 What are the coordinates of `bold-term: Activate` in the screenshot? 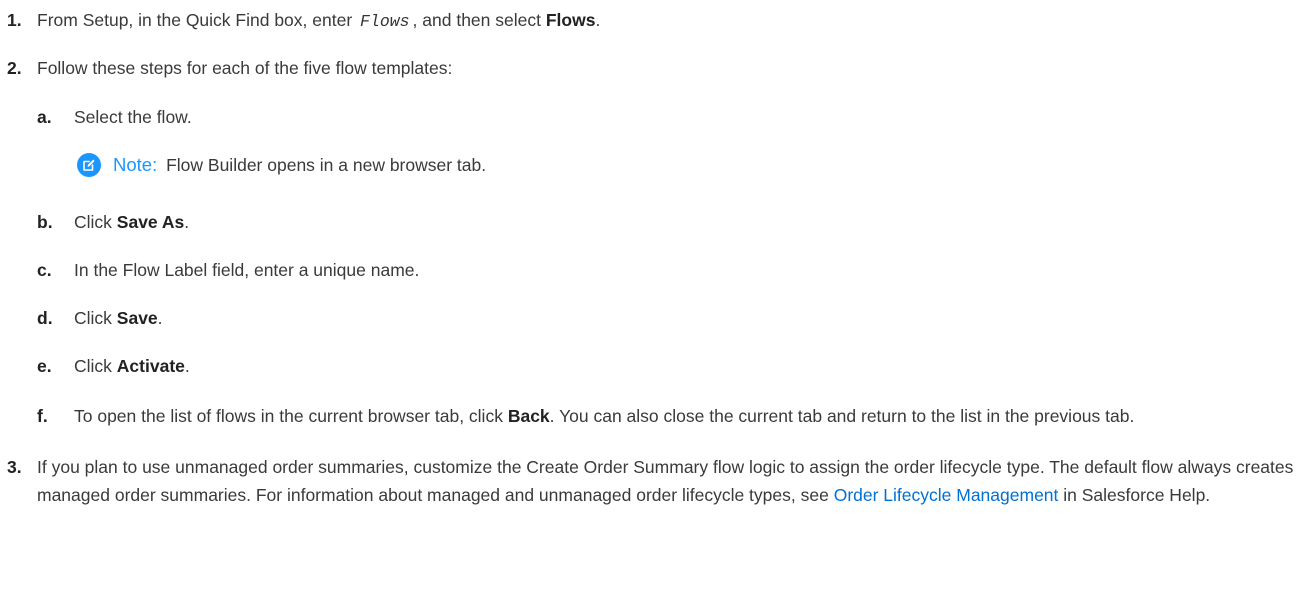 It's located at (150, 366).